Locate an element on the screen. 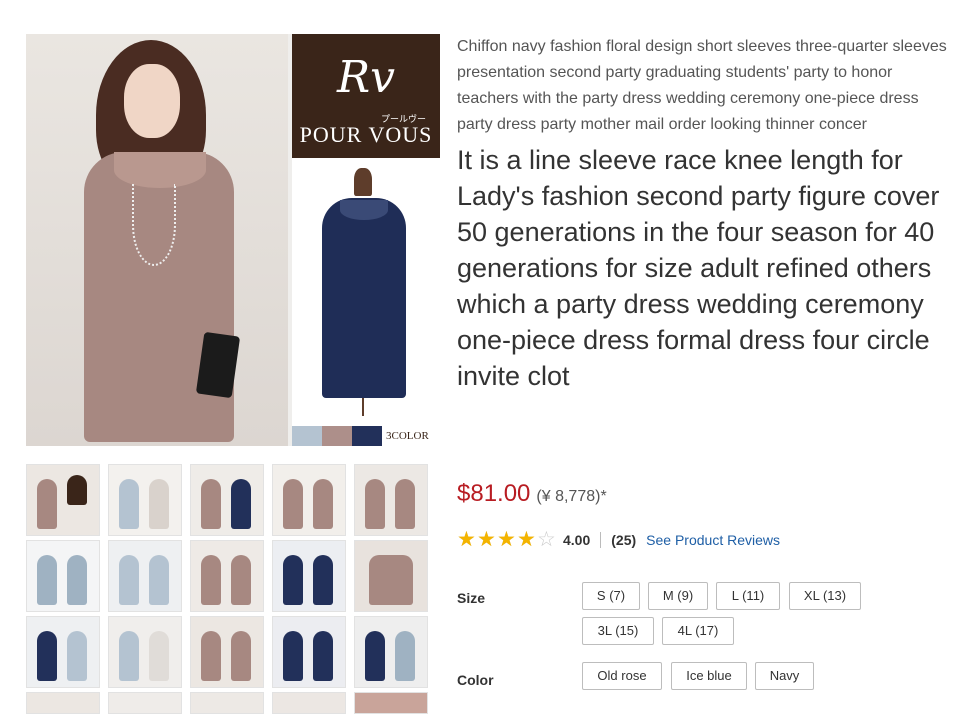 The image size is (980, 714). review-count: (25) is located at coordinates (624, 540).